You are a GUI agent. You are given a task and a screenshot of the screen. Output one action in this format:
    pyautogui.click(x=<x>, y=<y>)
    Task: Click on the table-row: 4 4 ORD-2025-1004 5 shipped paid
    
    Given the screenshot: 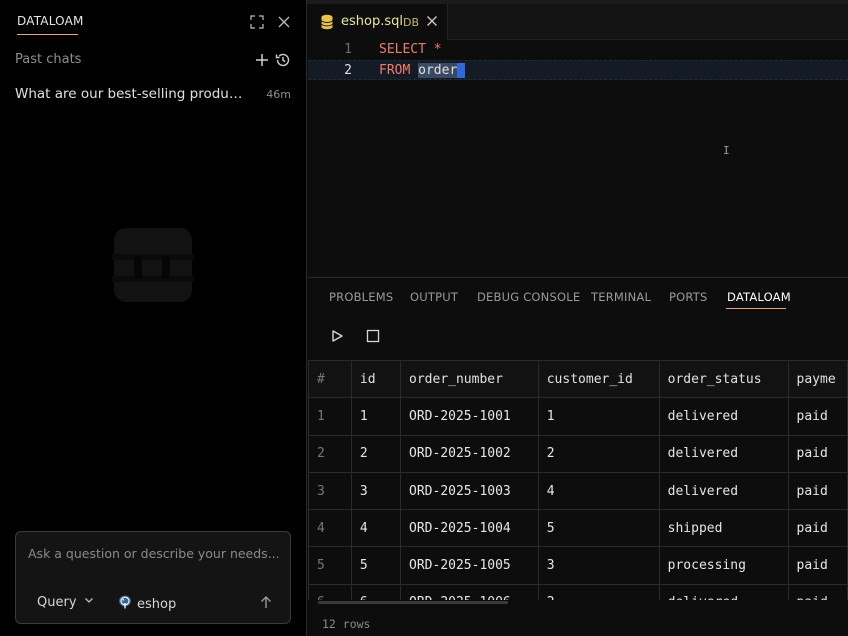 What is the action you would take?
    pyautogui.click(x=578, y=528)
    